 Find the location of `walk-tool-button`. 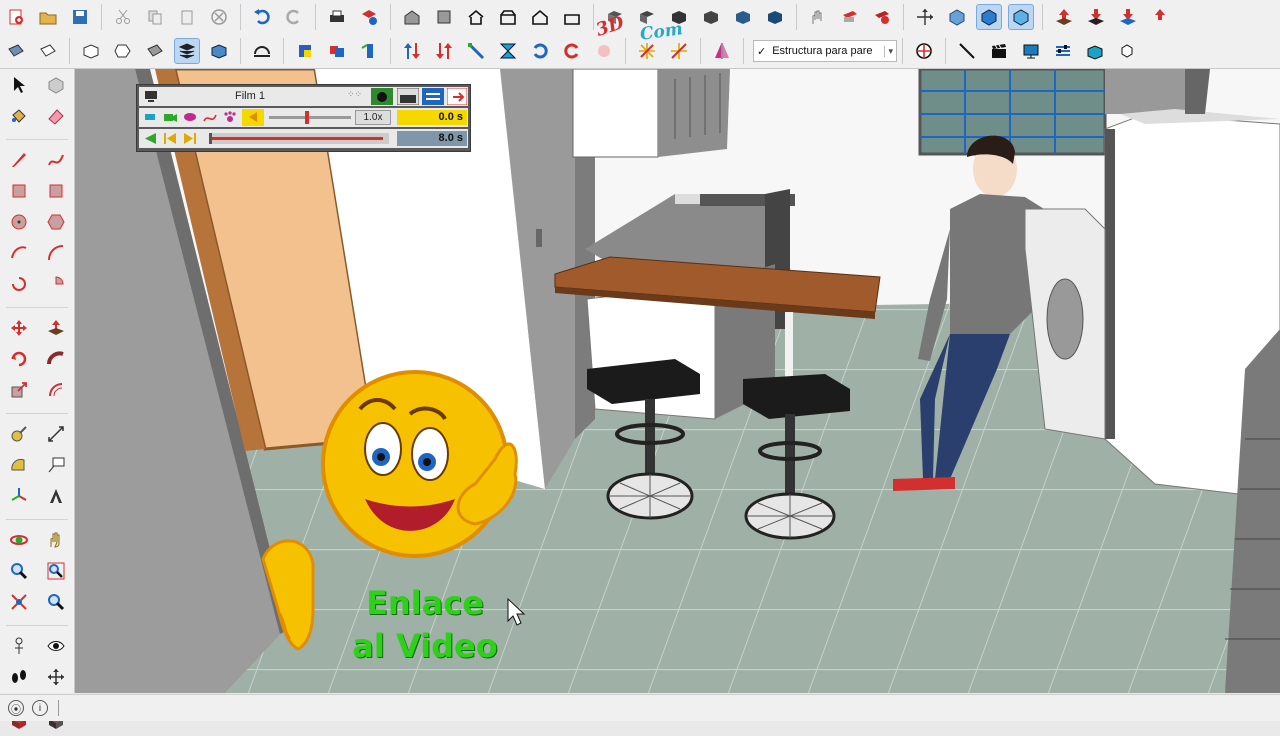

walk-tool-button is located at coordinates (818, 17).